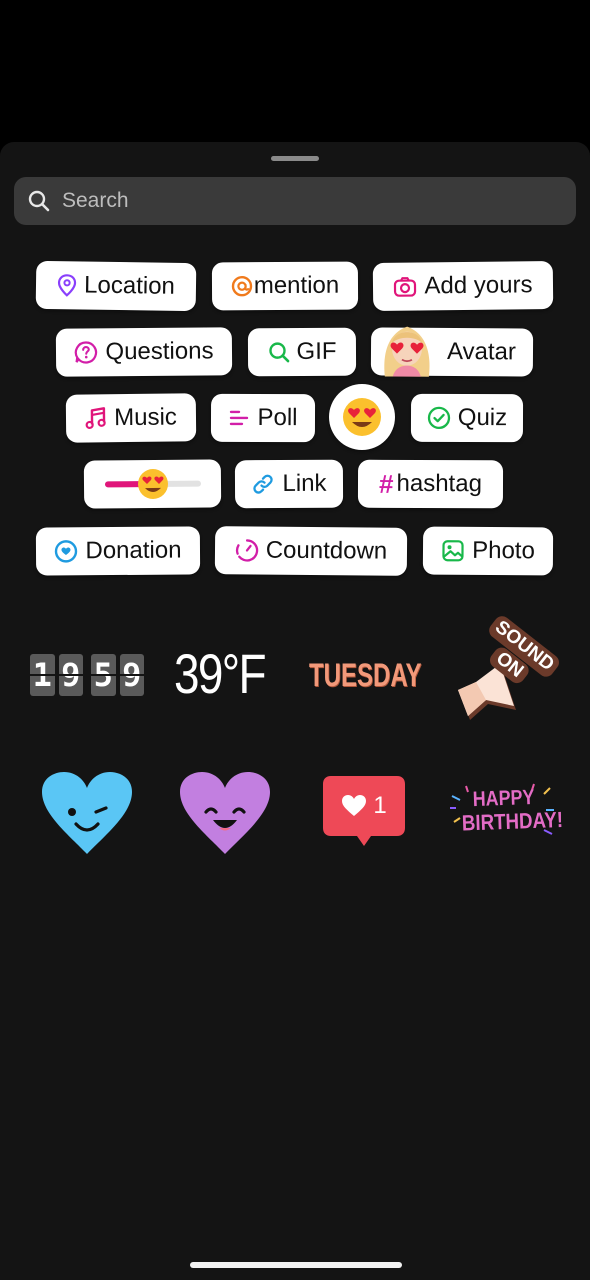  What do you see at coordinates (86, 352) in the screenshot?
I see `question-bubble-icon` at bounding box center [86, 352].